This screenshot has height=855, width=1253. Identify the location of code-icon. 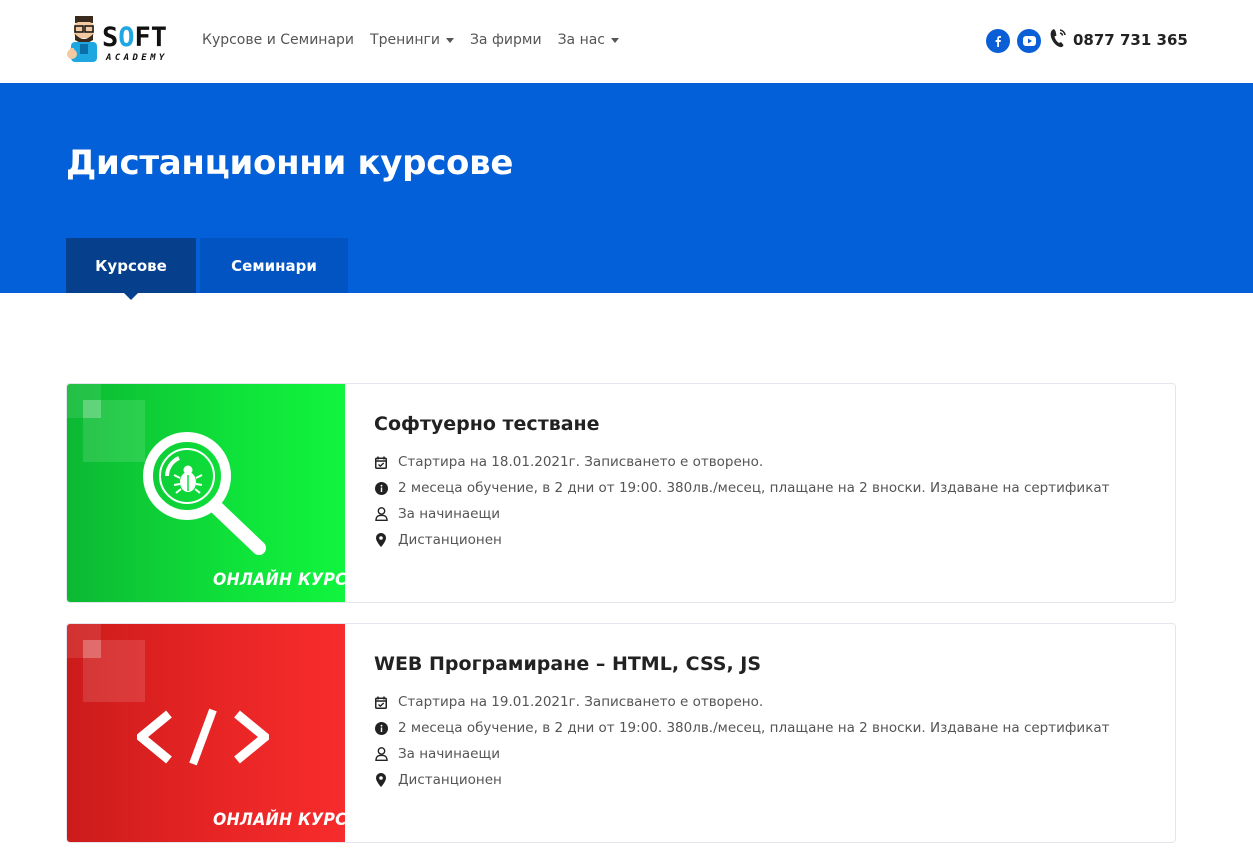
(203, 737).